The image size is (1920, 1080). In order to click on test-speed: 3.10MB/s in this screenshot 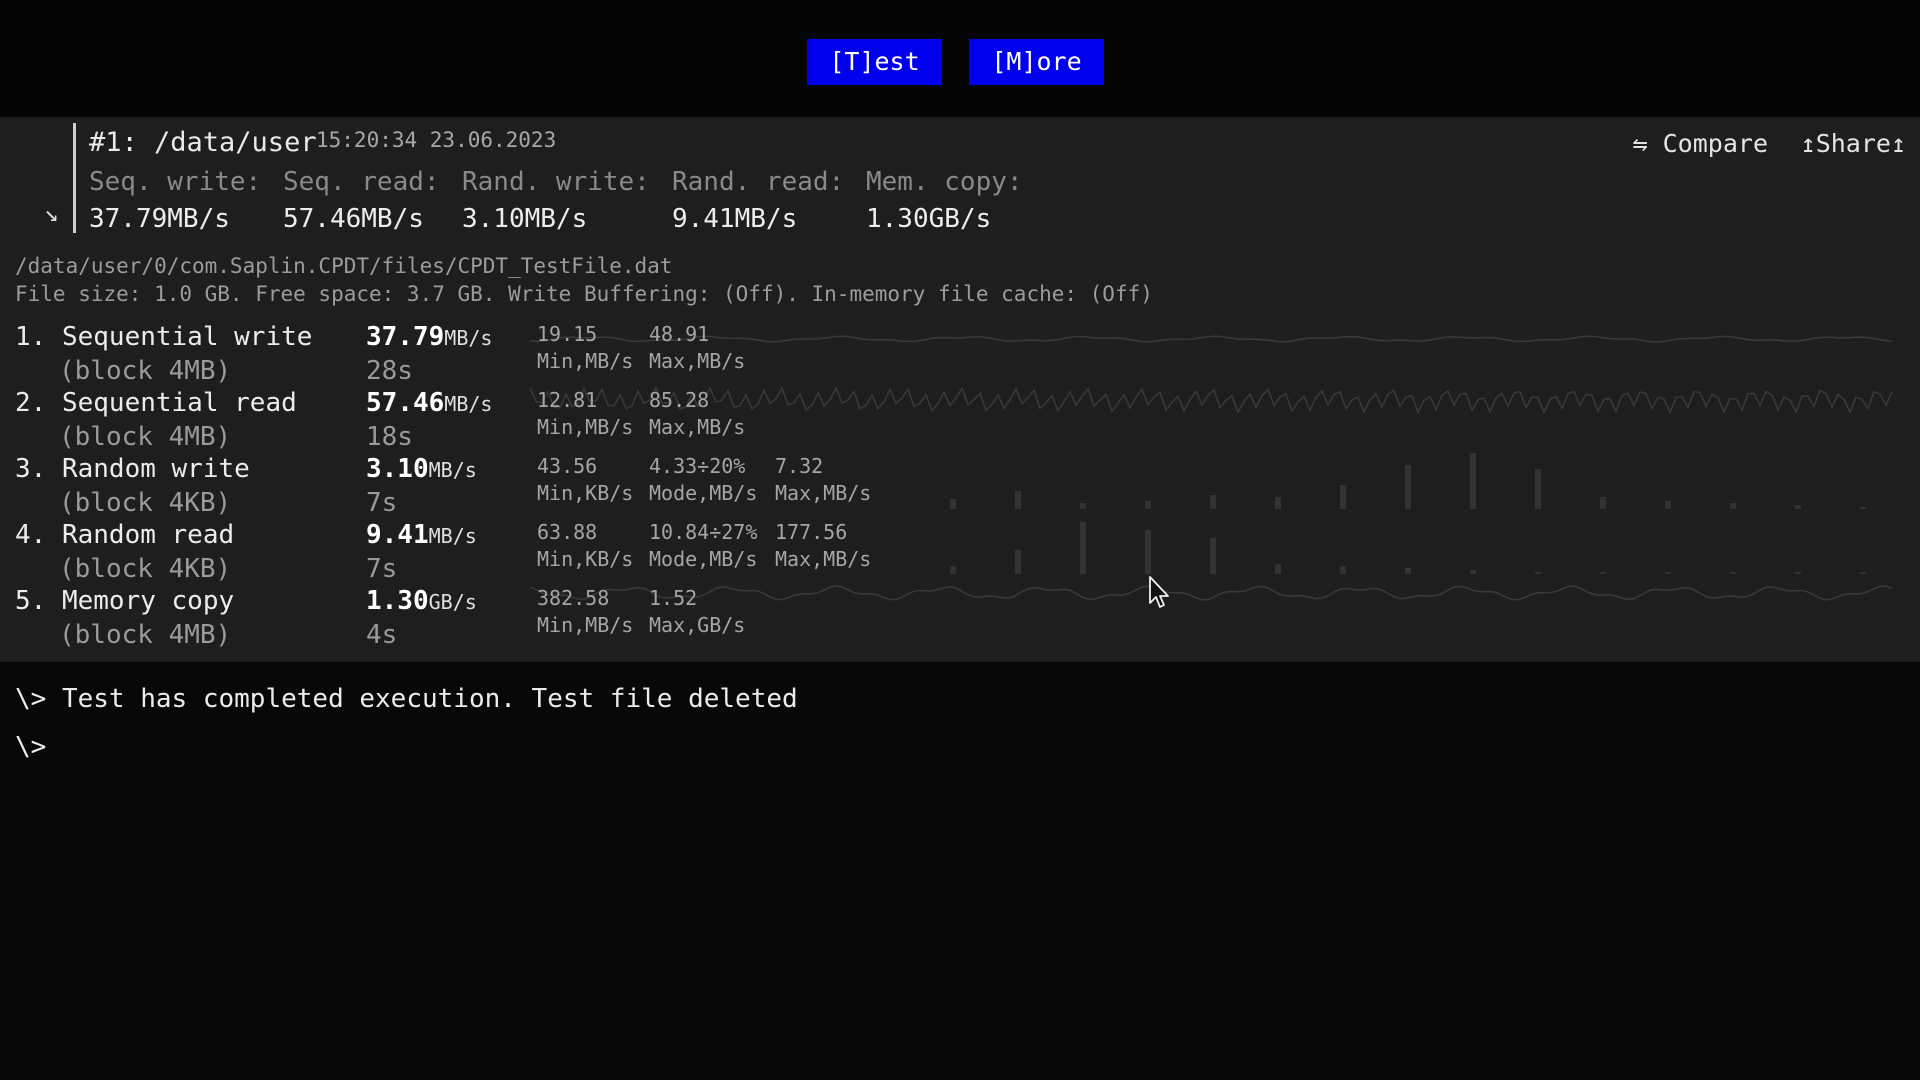, I will do `click(421, 469)`.